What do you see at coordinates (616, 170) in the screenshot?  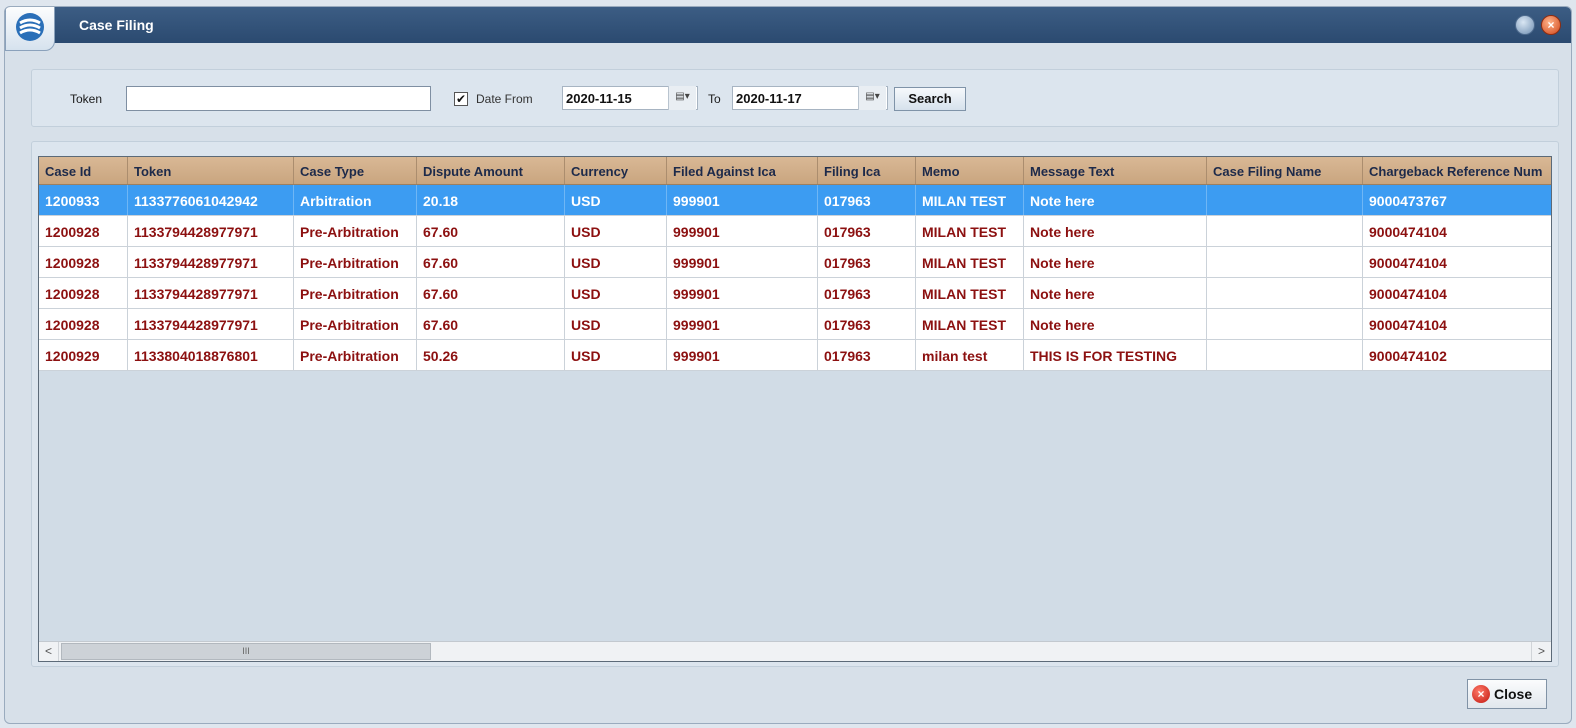 I see `column-header: Currency` at bounding box center [616, 170].